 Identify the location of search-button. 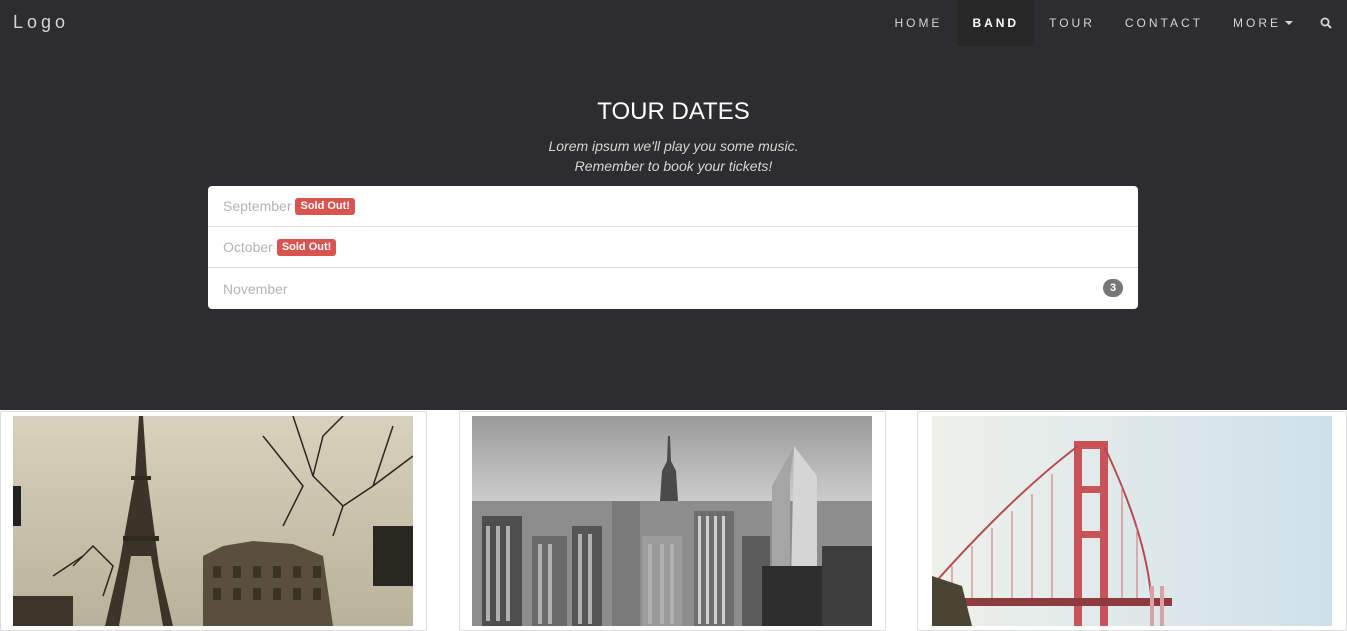
(1327, 23).